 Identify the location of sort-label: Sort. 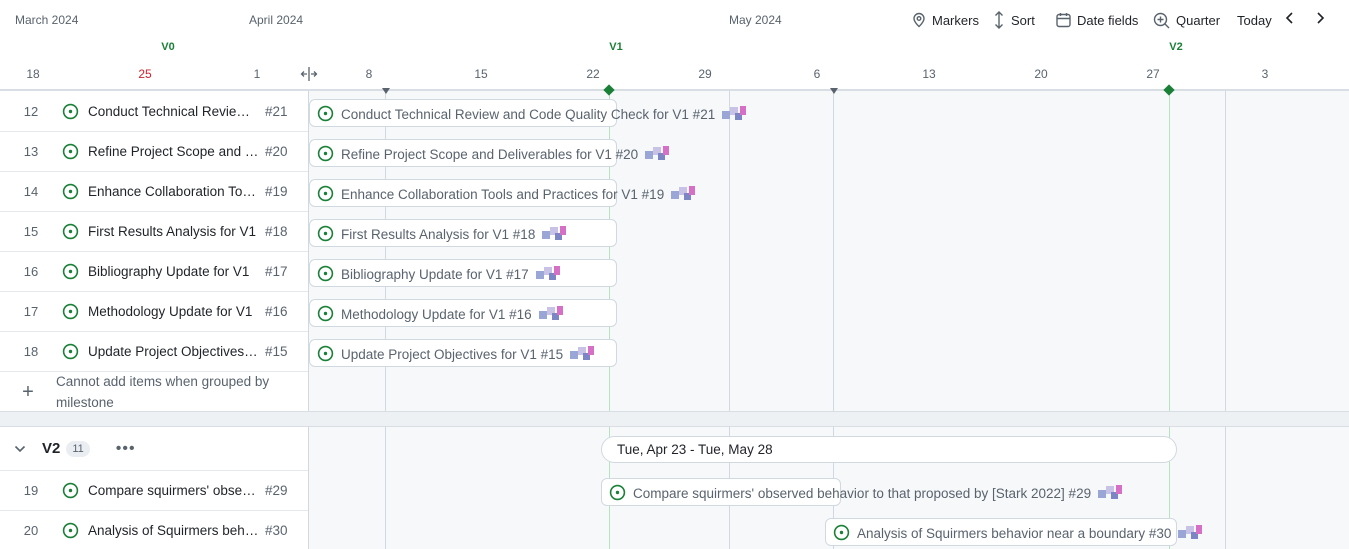
(1023, 20).